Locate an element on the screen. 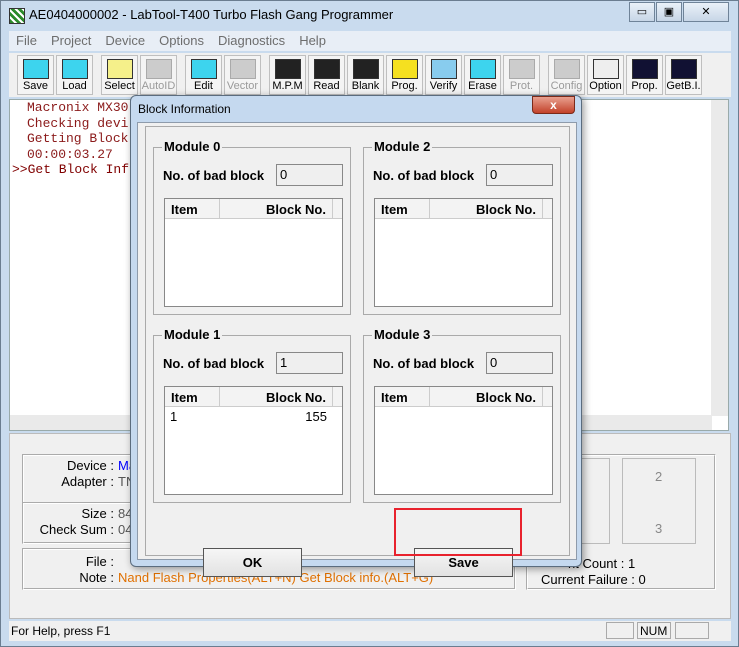  block-cell: 155 is located at coordinates (316, 416).